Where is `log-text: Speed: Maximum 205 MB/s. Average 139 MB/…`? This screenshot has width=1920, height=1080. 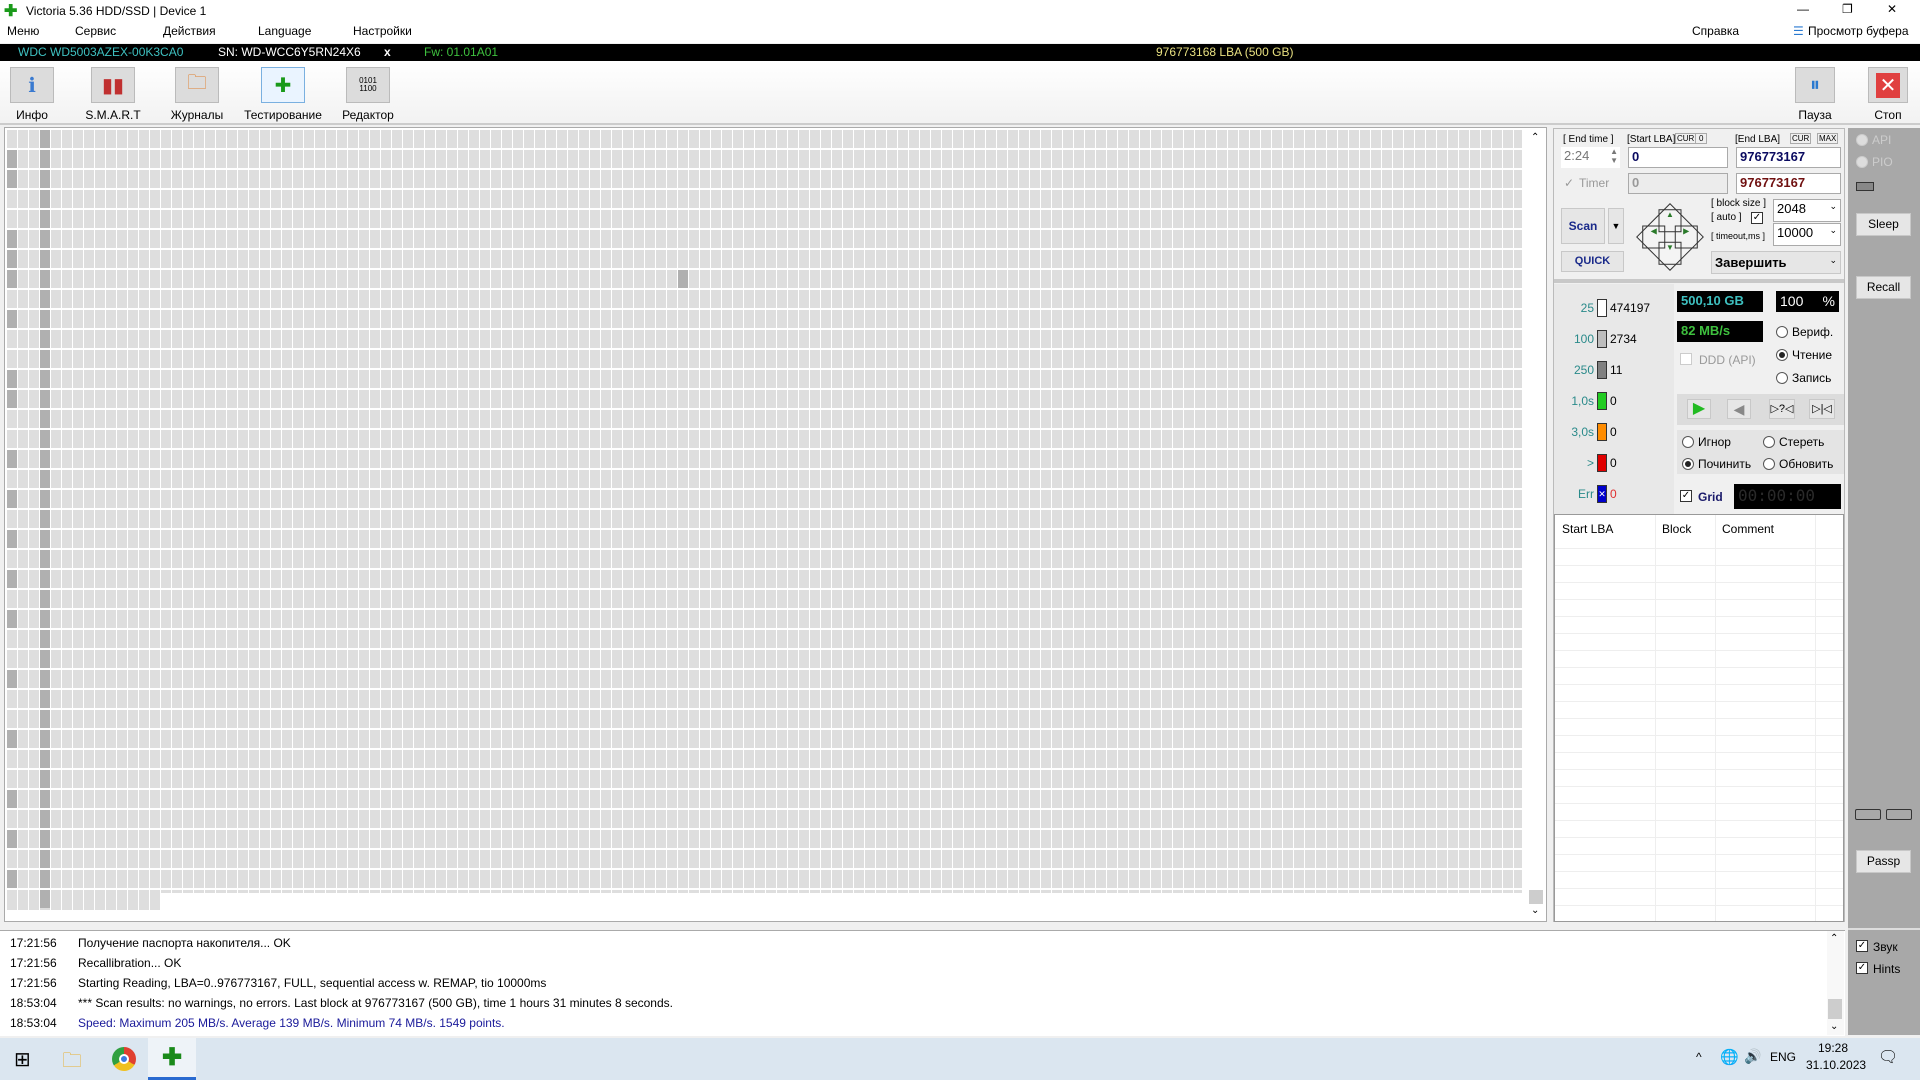
log-text: Speed: Maximum 205 MB/s. Average 139 MB/… is located at coordinates (291, 1023).